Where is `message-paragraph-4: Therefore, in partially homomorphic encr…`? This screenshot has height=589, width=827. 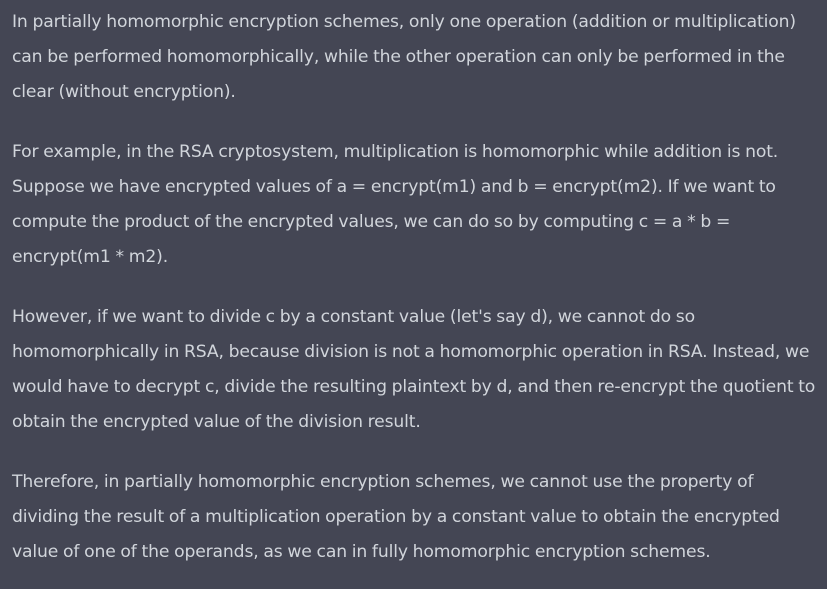 message-paragraph-4: Therefore, in partially homomorphic encr… is located at coordinates (396, 517).